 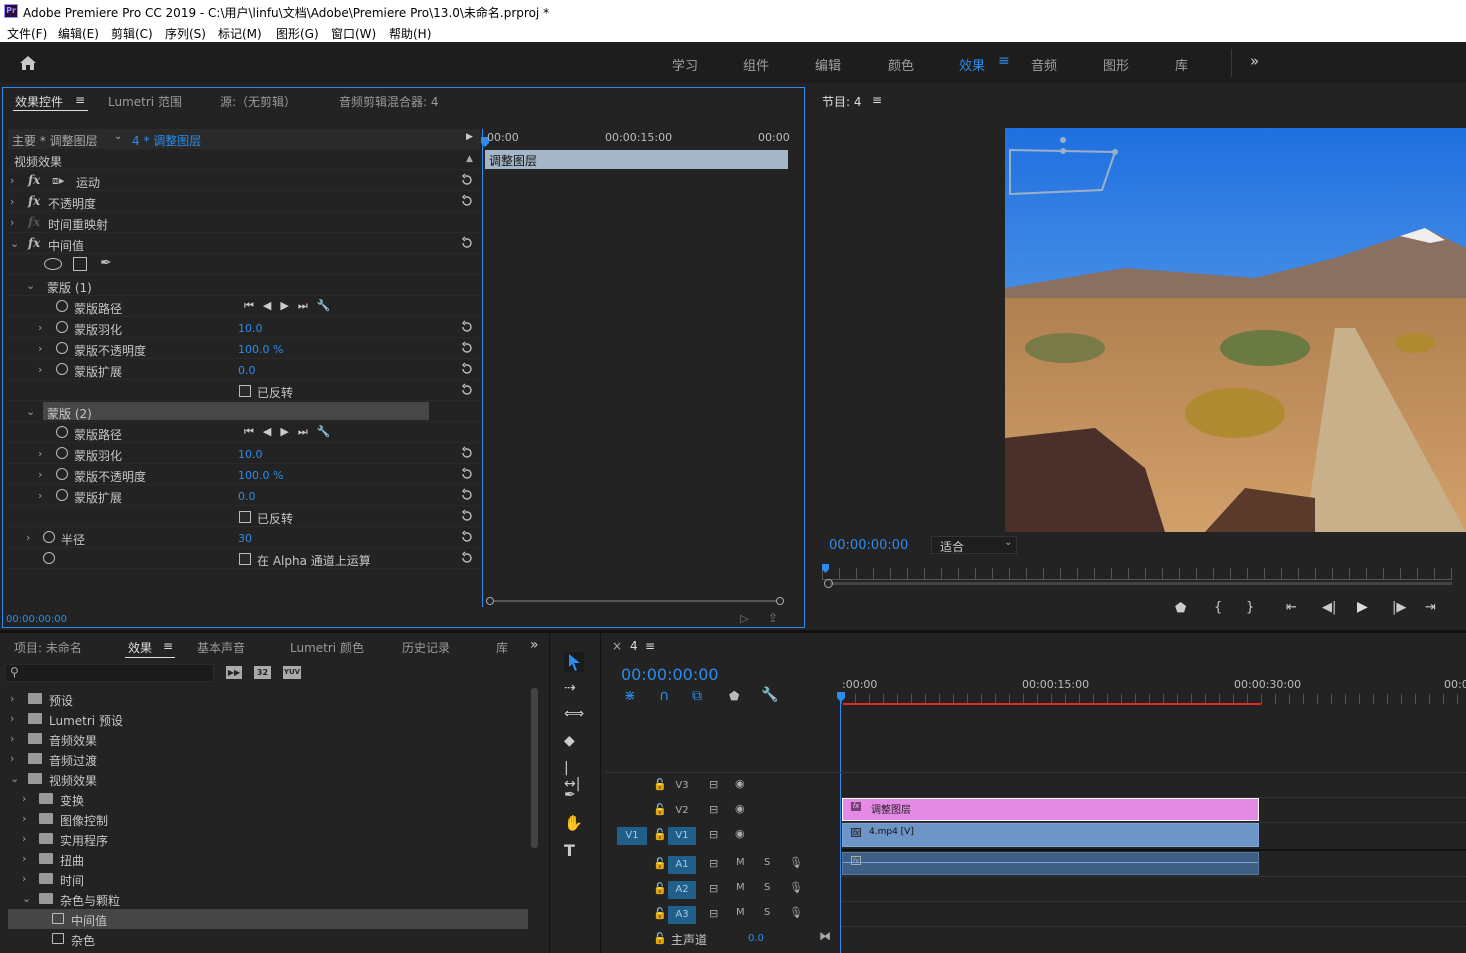 I want to click on yuv-effects-icon: YUV, so click(x=292, y=672).